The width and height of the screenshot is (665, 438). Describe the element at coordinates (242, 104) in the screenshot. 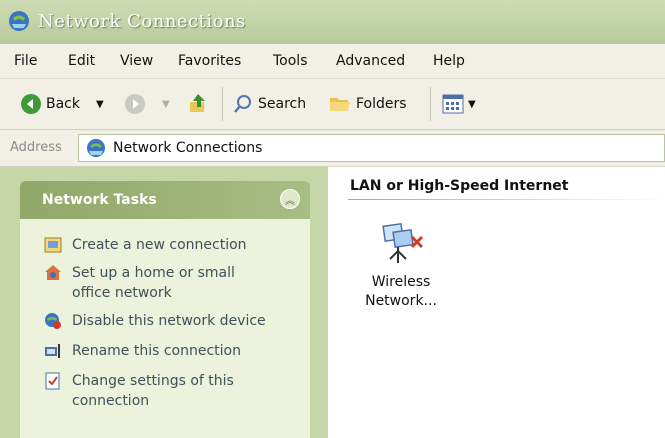

I see `search-icon` at that location.